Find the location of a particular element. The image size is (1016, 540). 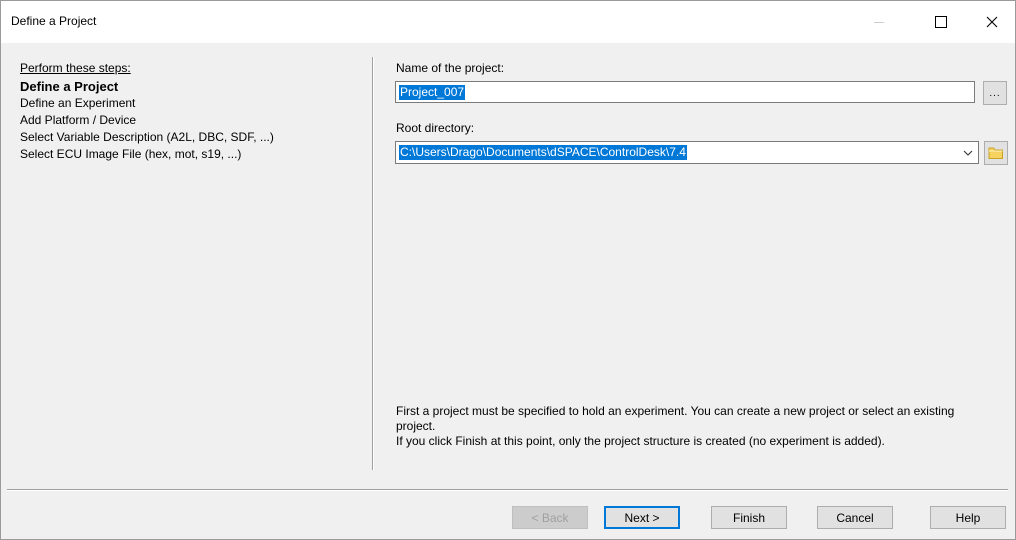

title-bar: Define a Project is located at coordinates (508, 22).